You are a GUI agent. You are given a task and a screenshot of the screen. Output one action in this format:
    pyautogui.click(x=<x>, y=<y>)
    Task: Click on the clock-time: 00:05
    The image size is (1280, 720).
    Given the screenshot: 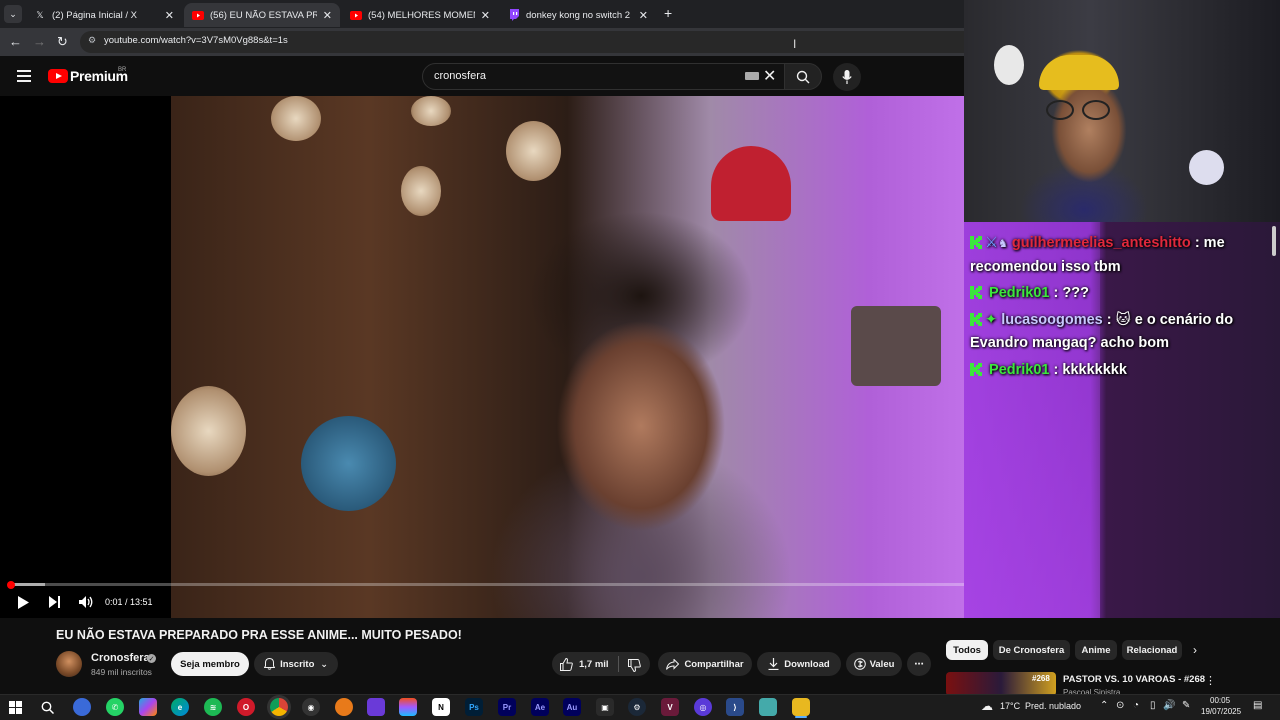 What is the action you would take?
    pyautogui.click(x=1220, y=700)
    